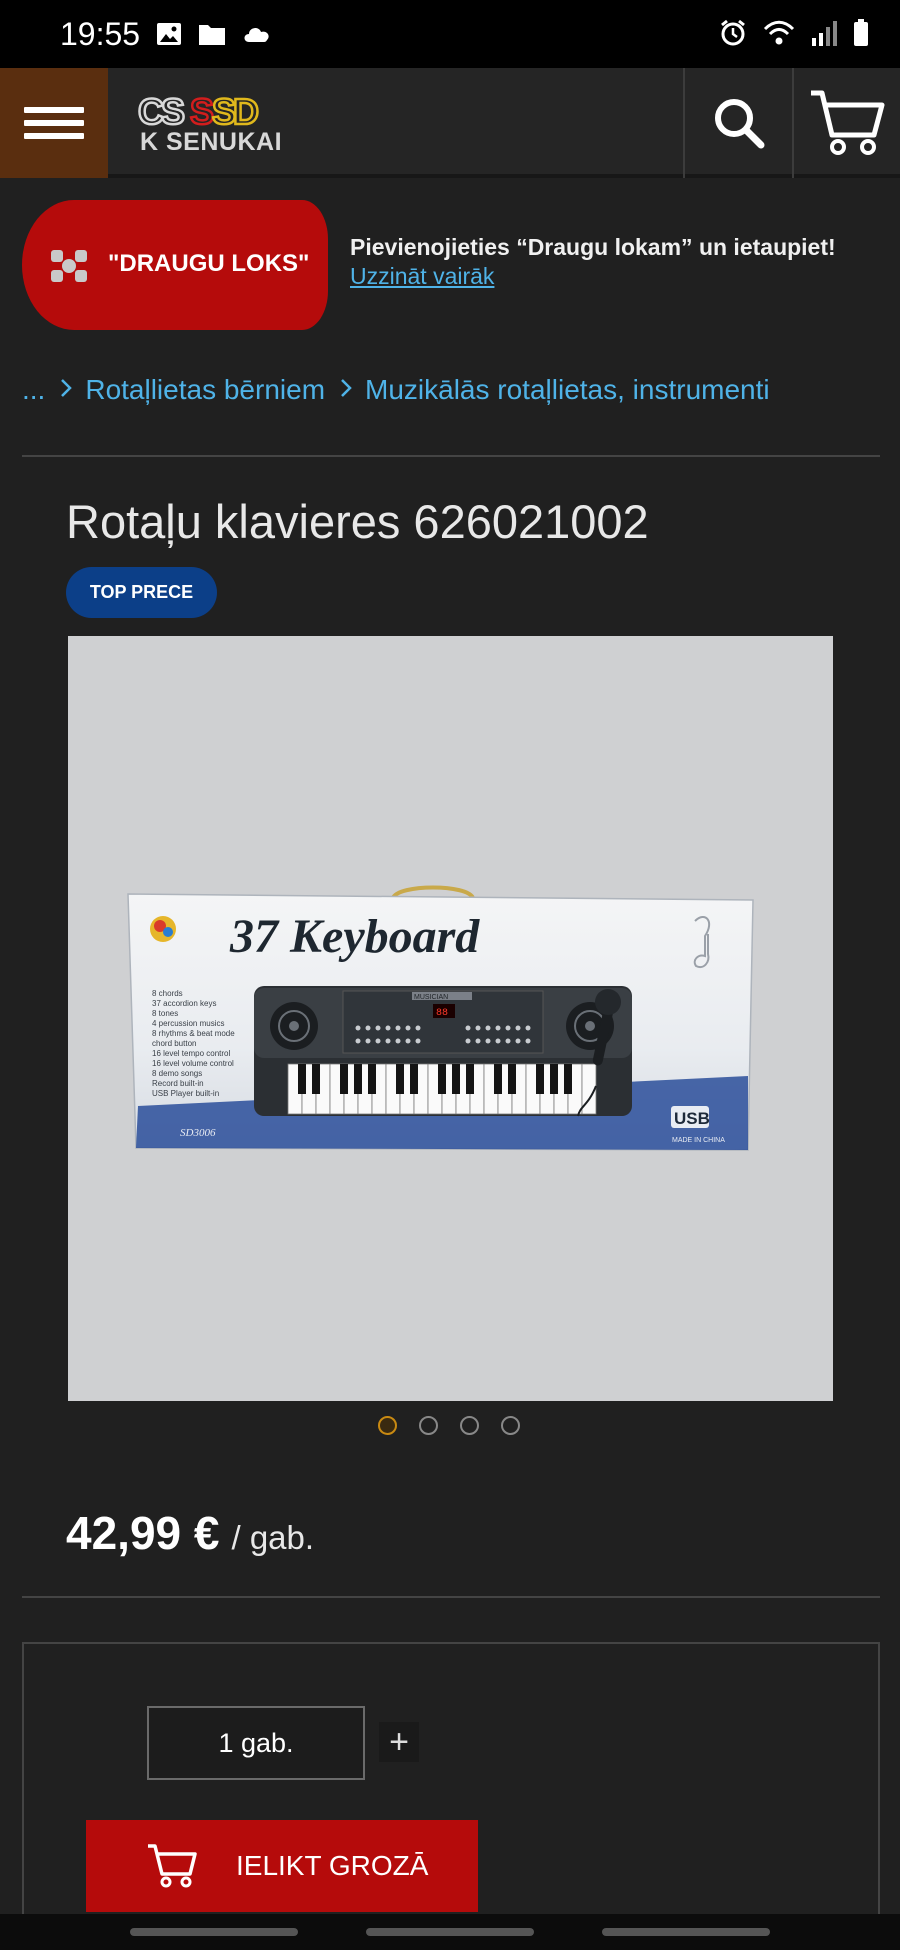 Image resolution: width=900 pixels, height=1950 pixels. Describe the element at coordinates (188, 1023) in the screenshot. I see `svg-text: 4 percussion musics` at that location.